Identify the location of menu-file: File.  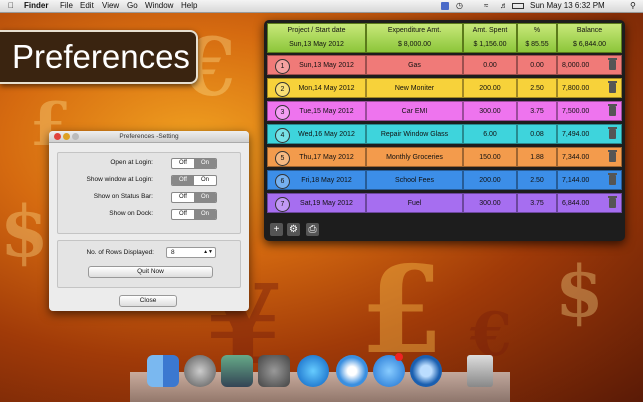
(66, 6).